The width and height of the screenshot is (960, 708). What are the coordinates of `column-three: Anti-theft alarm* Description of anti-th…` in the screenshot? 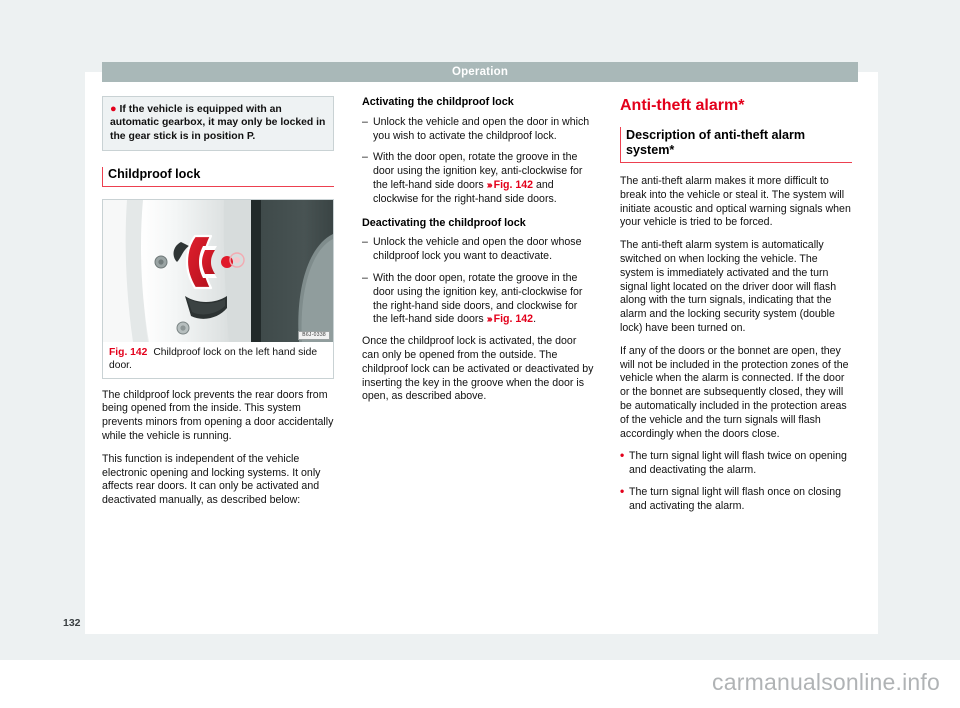 It's located at (736, 309).